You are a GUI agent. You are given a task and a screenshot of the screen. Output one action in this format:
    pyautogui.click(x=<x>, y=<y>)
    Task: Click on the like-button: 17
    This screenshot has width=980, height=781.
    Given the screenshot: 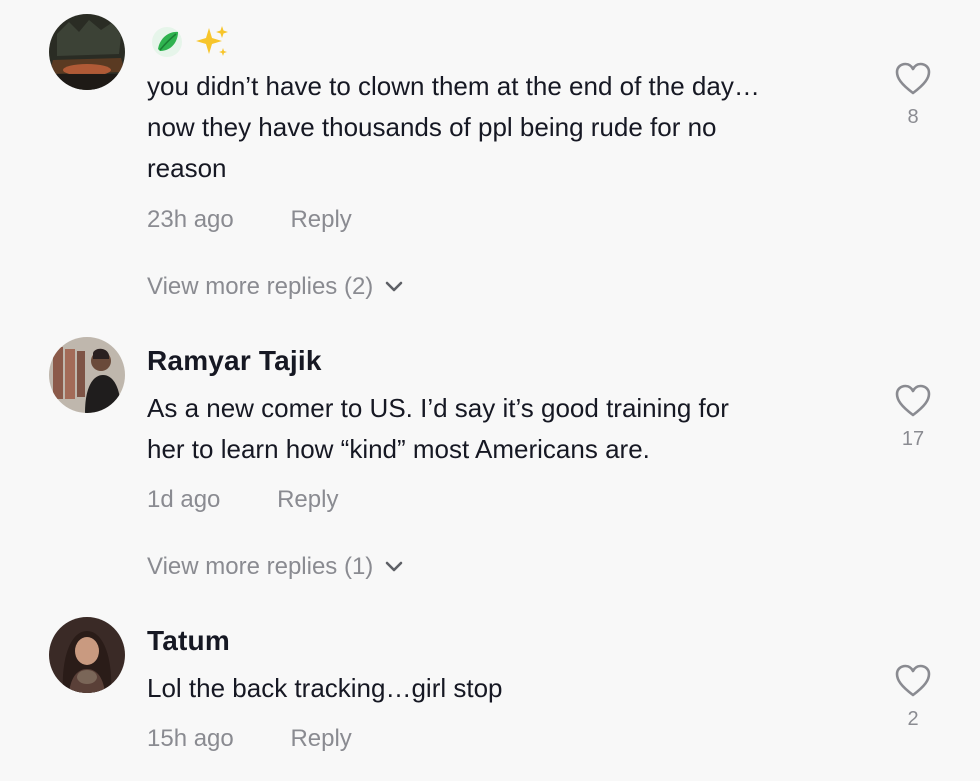 What is the action you would take?
    pyautogui.click(x=913, y=417)
    